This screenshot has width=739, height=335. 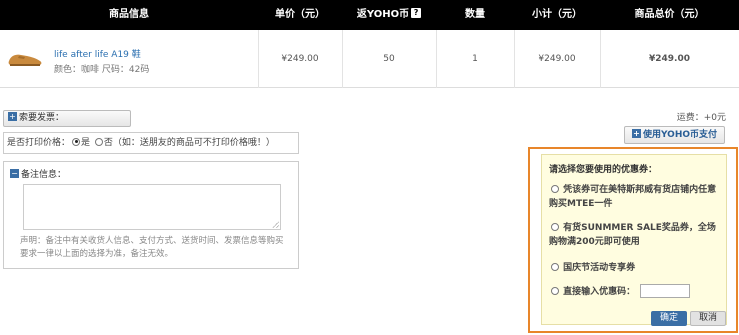 I want to click on coin-value: 50, so click(x=389, y=59).